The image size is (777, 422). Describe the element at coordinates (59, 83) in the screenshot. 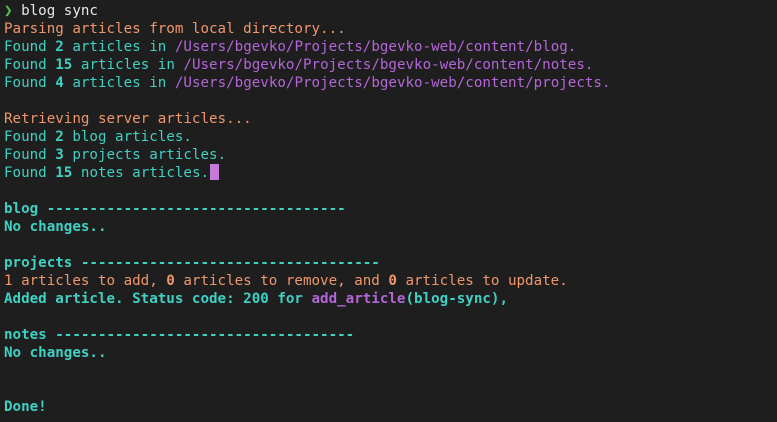

I see `article-count: 4` at that location.